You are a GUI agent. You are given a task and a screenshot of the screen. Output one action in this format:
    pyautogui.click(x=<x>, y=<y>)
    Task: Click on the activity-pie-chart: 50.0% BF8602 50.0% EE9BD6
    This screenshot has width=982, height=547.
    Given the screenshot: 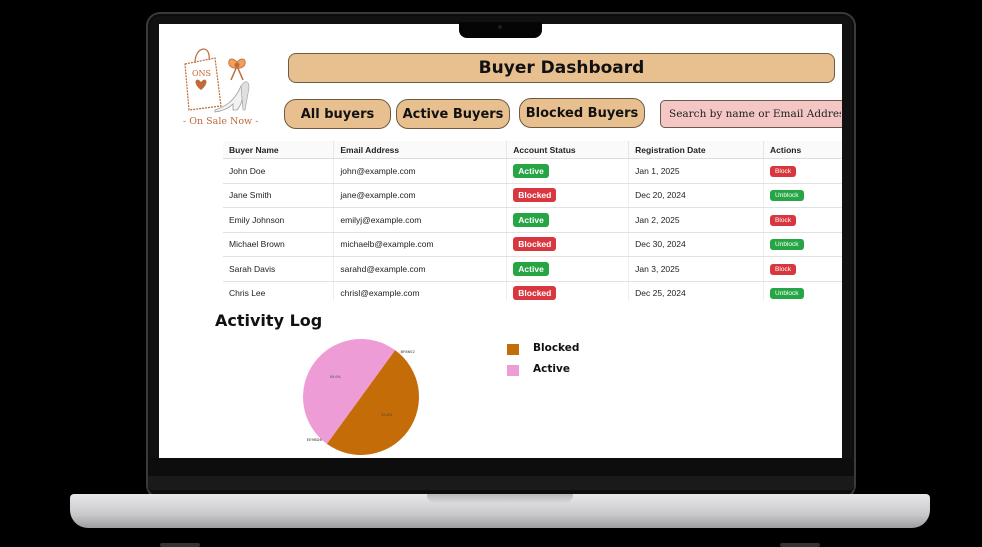 What is the action you would take?
    pyautogui.click(x=361, y=397)
    